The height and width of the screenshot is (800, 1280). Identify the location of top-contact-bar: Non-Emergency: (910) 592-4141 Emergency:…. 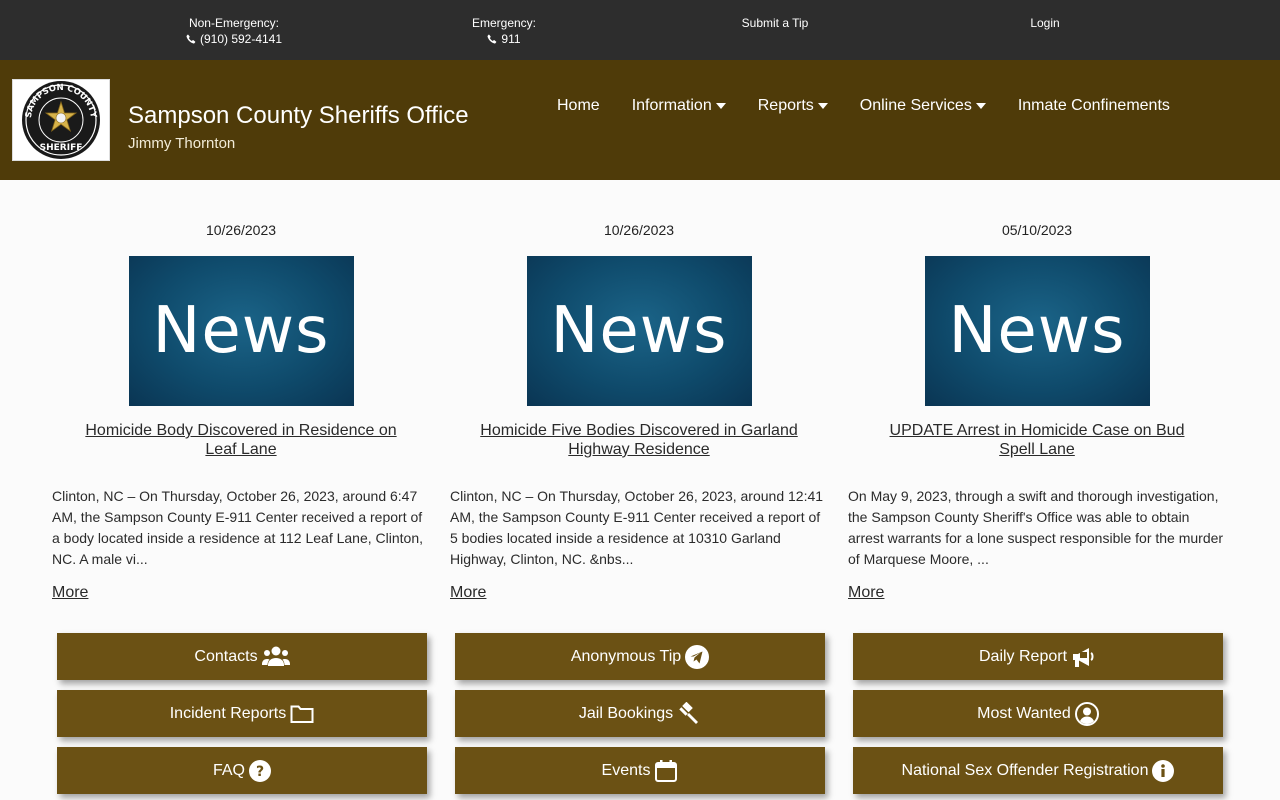
(640, 30).